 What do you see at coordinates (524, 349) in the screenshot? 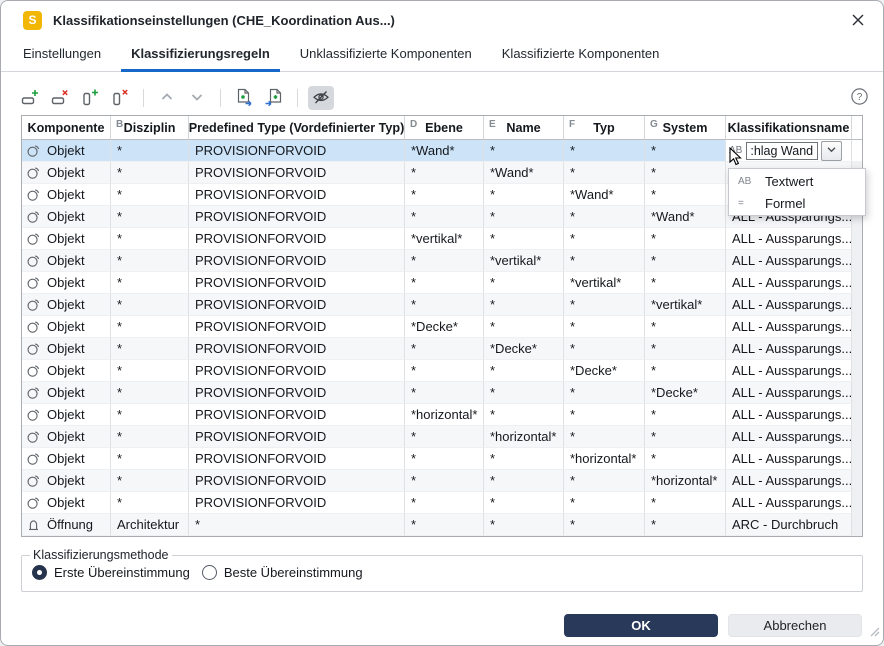
I see `cell-name: *Decke*` at bounding box center [524, 349].